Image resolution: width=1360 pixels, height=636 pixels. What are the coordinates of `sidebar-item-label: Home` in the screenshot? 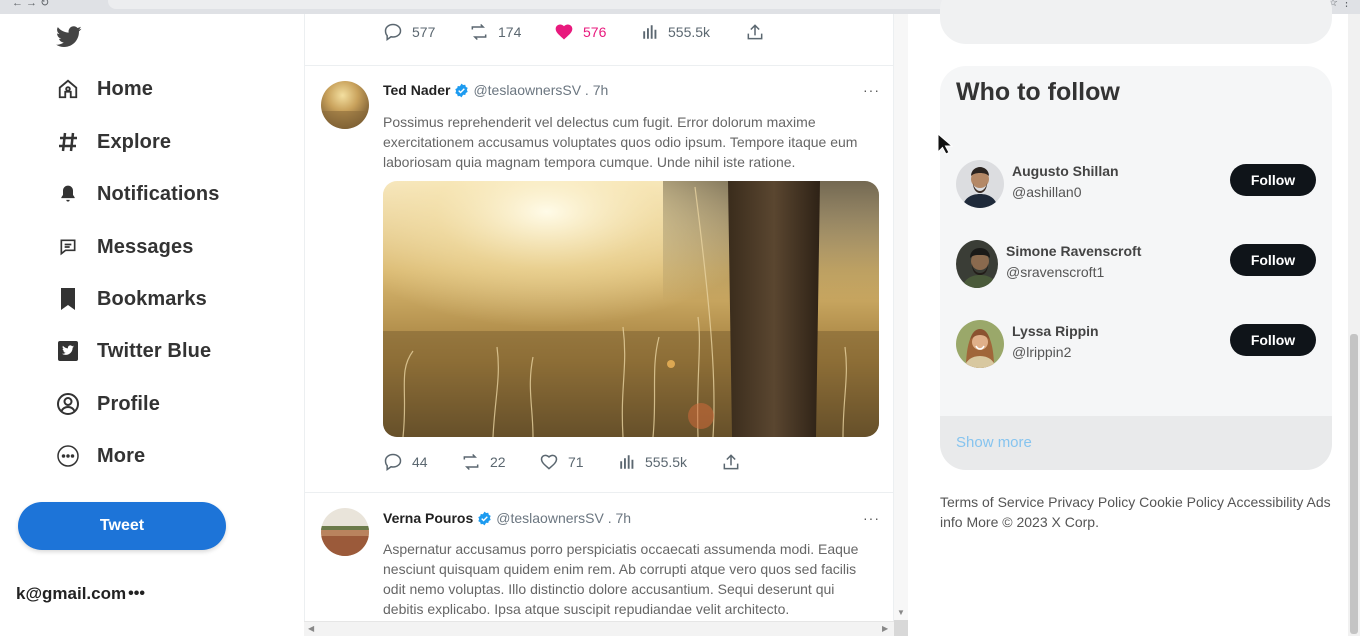 It's located at (125, 88).